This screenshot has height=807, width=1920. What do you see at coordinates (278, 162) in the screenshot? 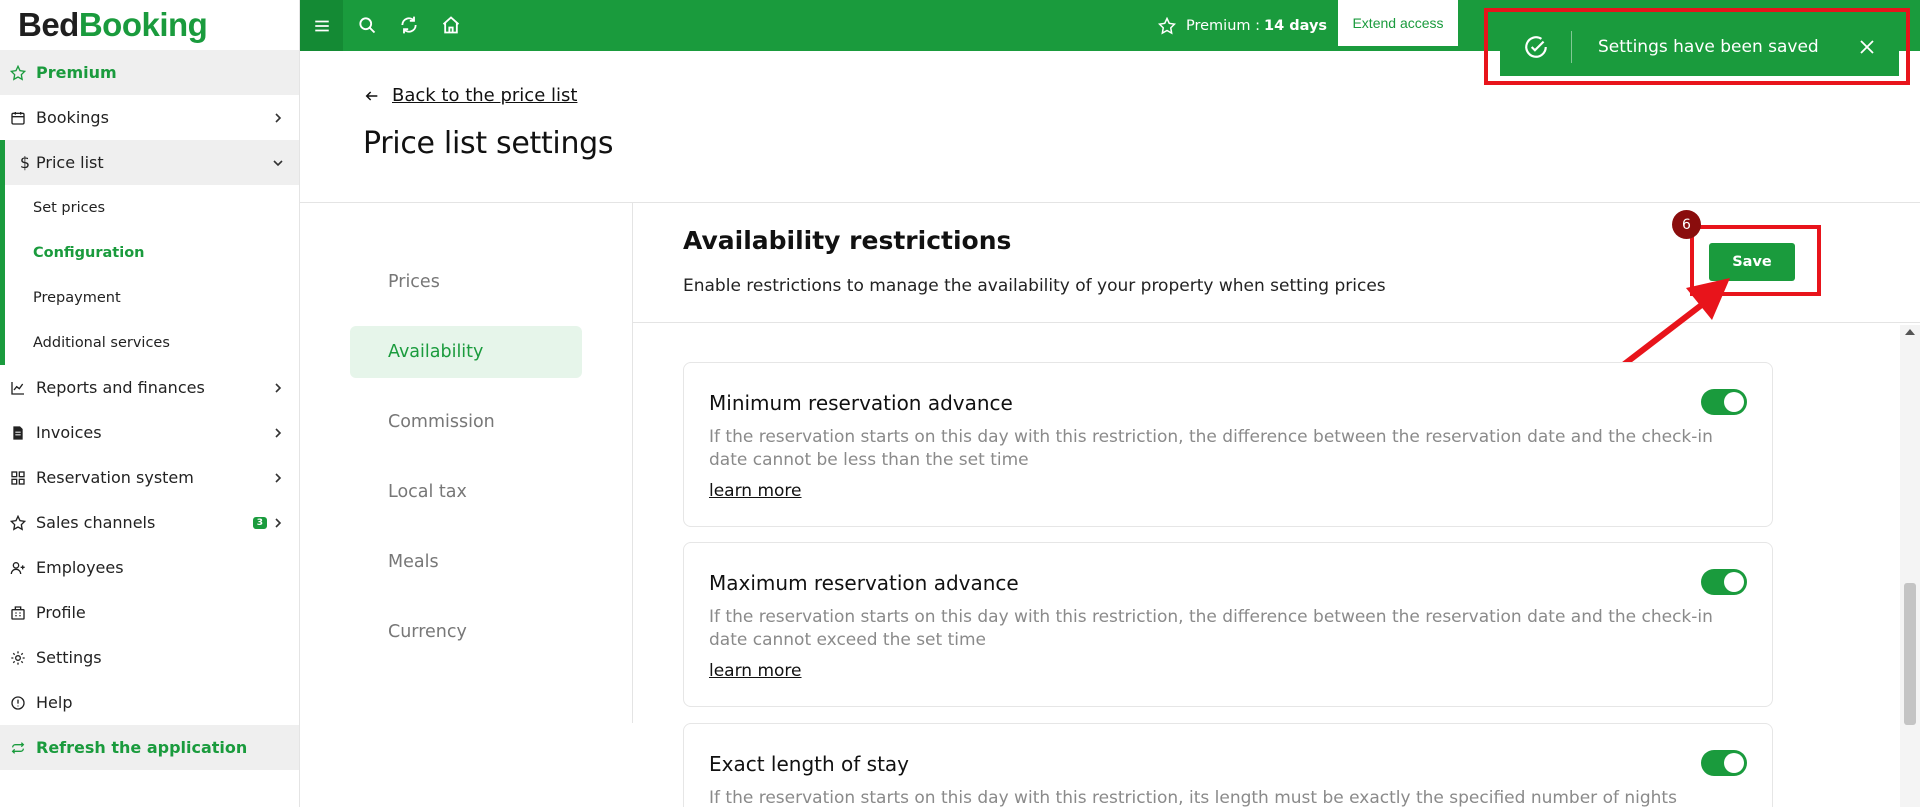
I see `chevron-down-icon` at bounding box center [278, 162].